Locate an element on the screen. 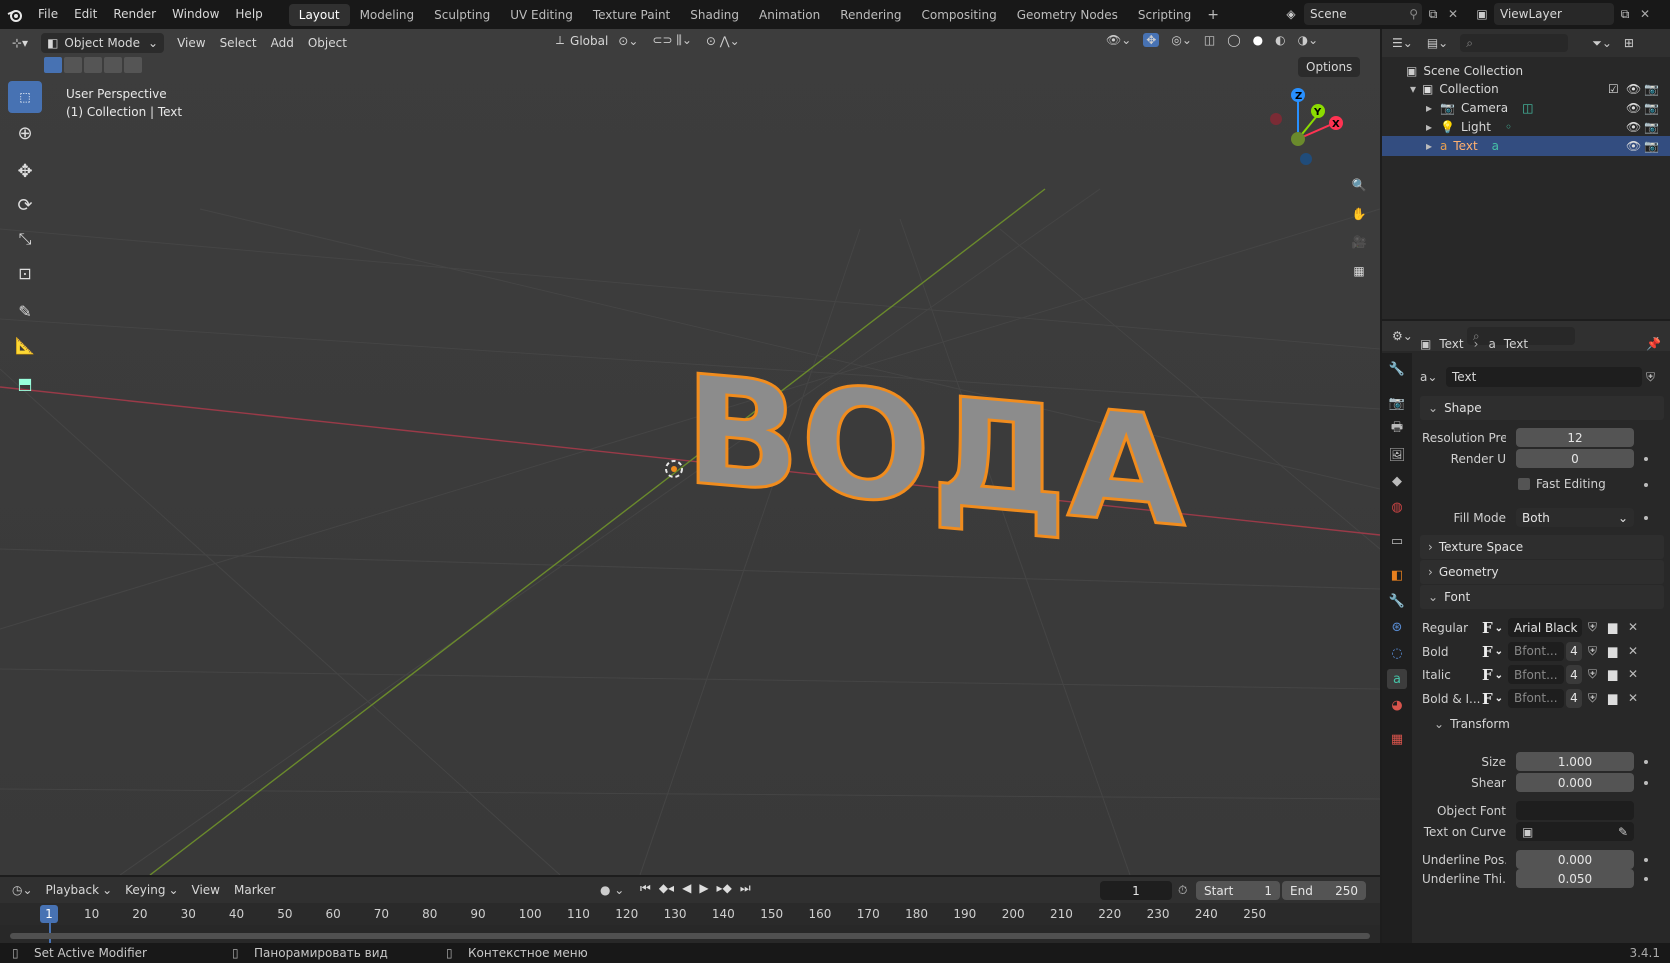 The image size is (1670, 963). datablock-type-icon: a⌄ is located at coordinates (1433, 377).